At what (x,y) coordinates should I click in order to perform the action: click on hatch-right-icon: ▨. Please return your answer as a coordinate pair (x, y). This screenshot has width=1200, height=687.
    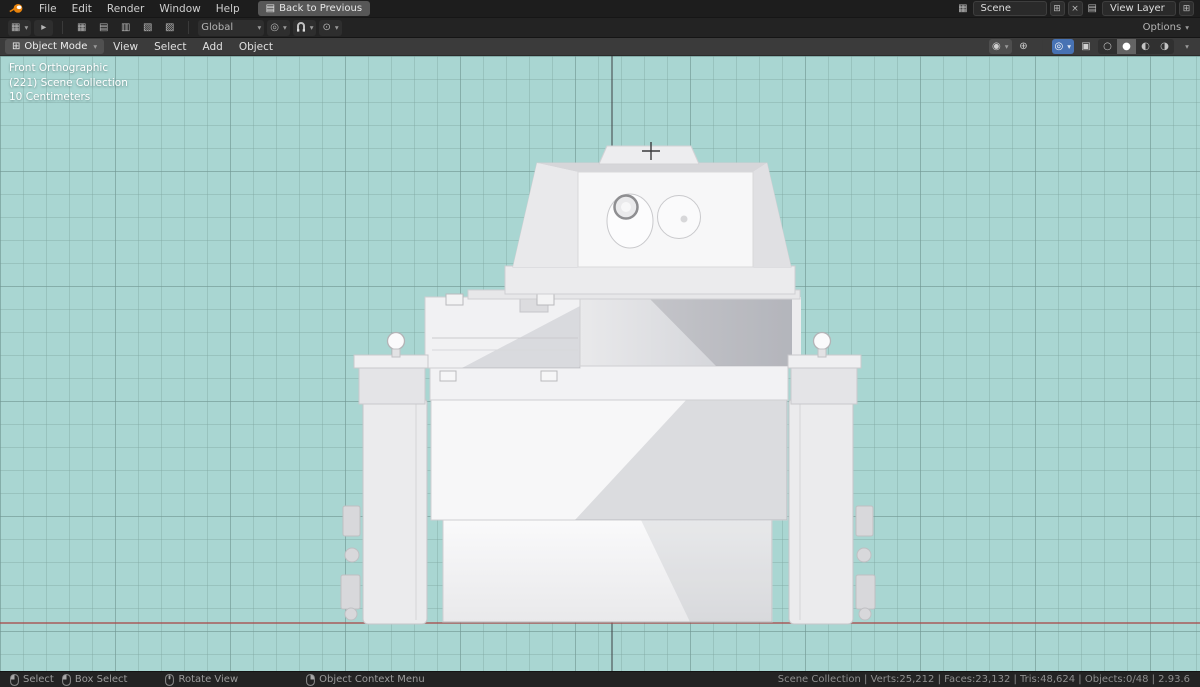
    Looking at the image, I should click on (169, 27).